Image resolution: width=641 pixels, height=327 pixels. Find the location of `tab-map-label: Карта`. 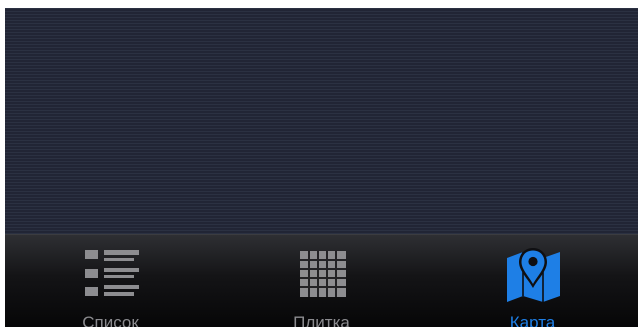

tab-map-label: Карта is located at coordinates (532, 320).